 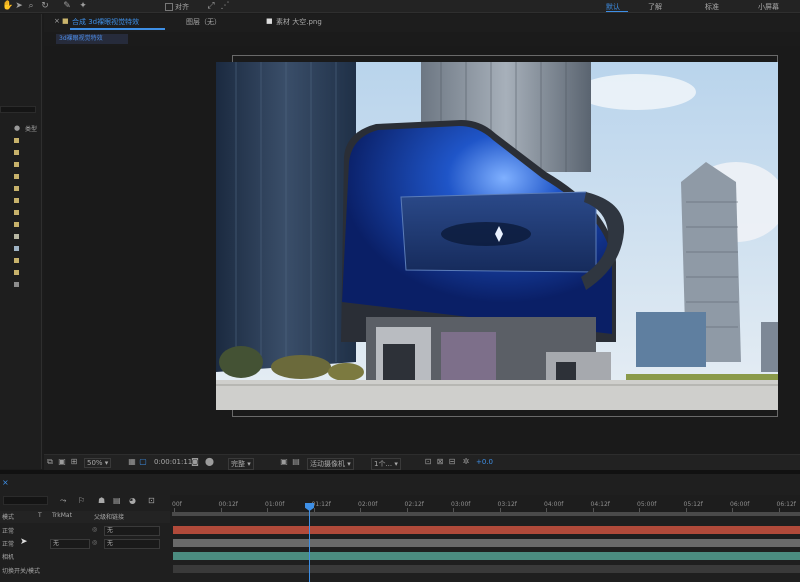 What do you see at coordinates (655, 7) in the screenshot?
I see `workspace-learn: 了解` at bounding box center [655, 7].